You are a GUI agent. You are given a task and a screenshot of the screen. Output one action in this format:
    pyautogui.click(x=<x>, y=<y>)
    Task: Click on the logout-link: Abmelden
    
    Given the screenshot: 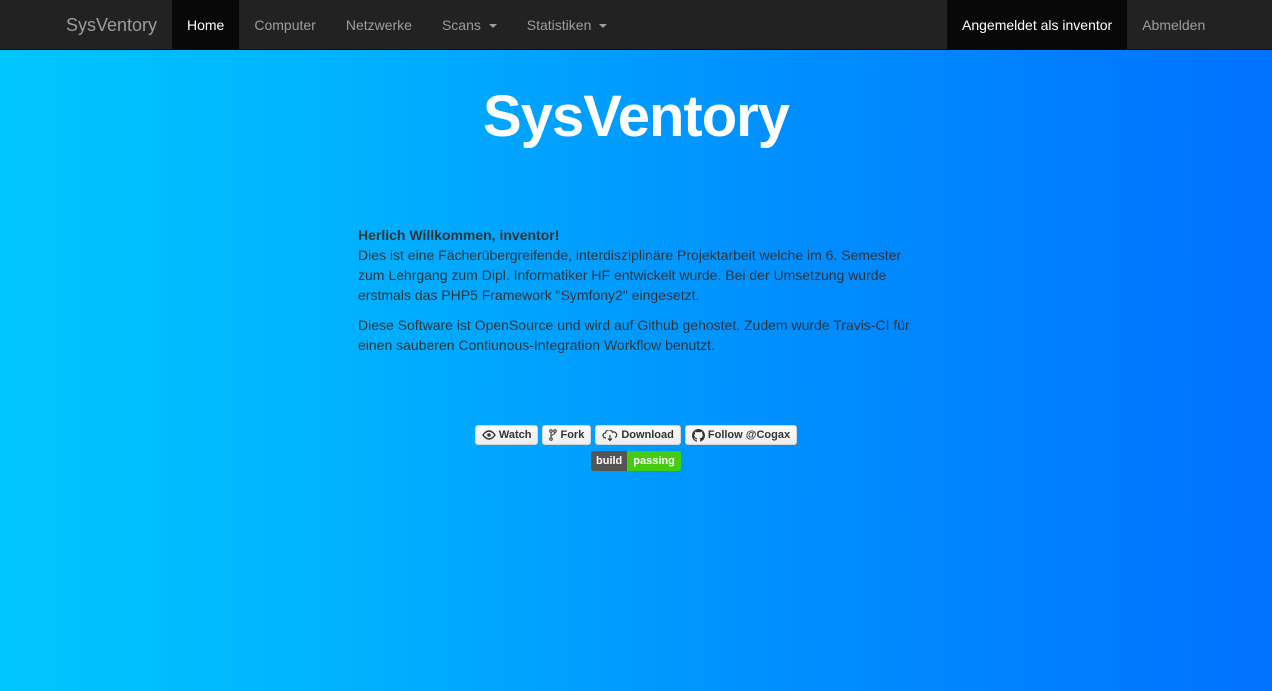 What is the action you would take?
    pyautogui.click(x=1173, y=25)
    